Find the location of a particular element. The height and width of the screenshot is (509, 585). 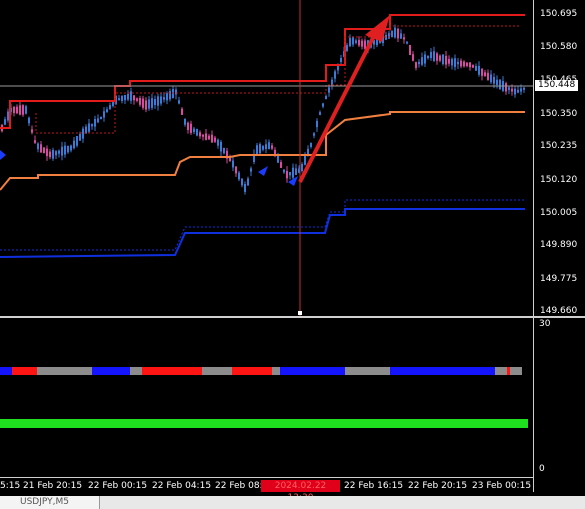

time-label: 22 Feb 08: is located at coordinates (239, 486).